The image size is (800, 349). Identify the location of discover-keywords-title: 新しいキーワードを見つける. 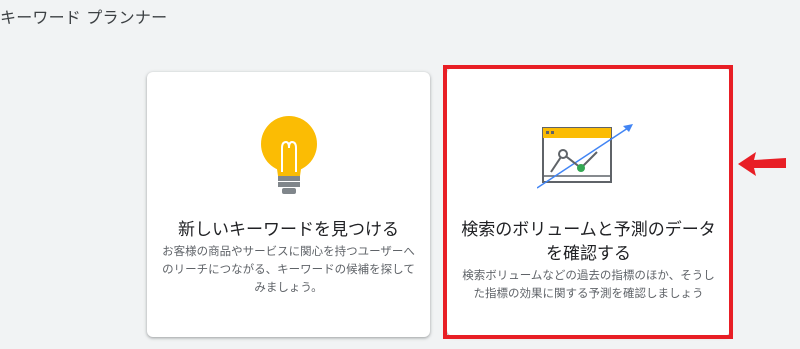
(288, 230).